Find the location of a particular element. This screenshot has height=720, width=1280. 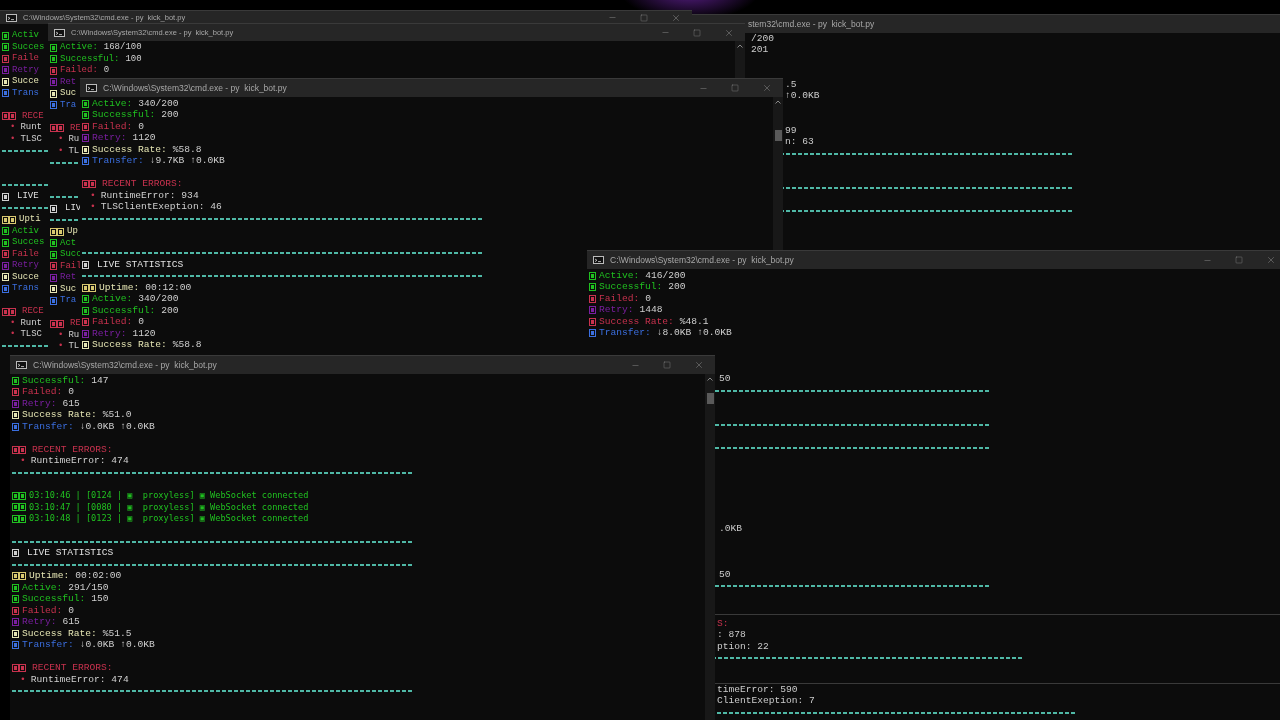

error-count: RuntimeError: 474 is located at coordinates (79, 679).